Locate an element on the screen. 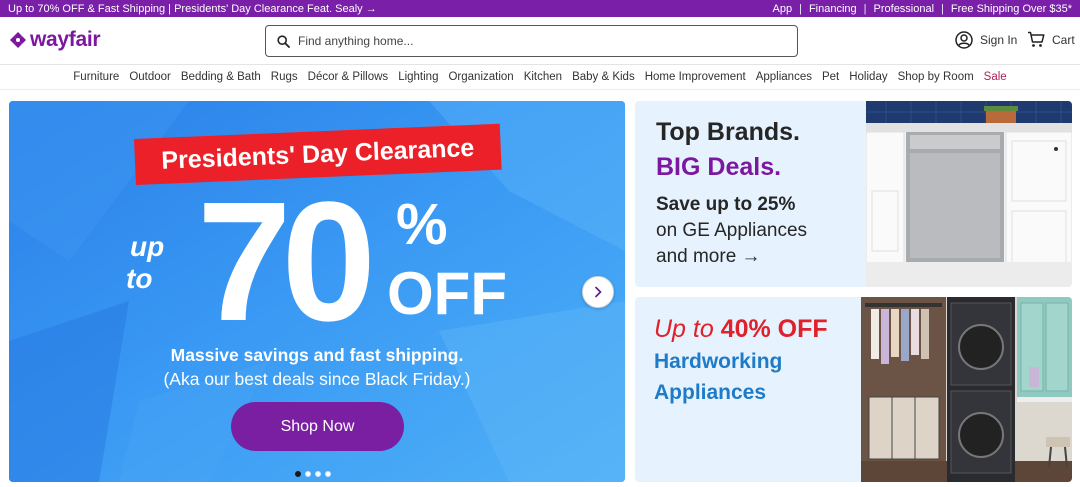  cart-label: Cart is located at coordinates (1063, 39).